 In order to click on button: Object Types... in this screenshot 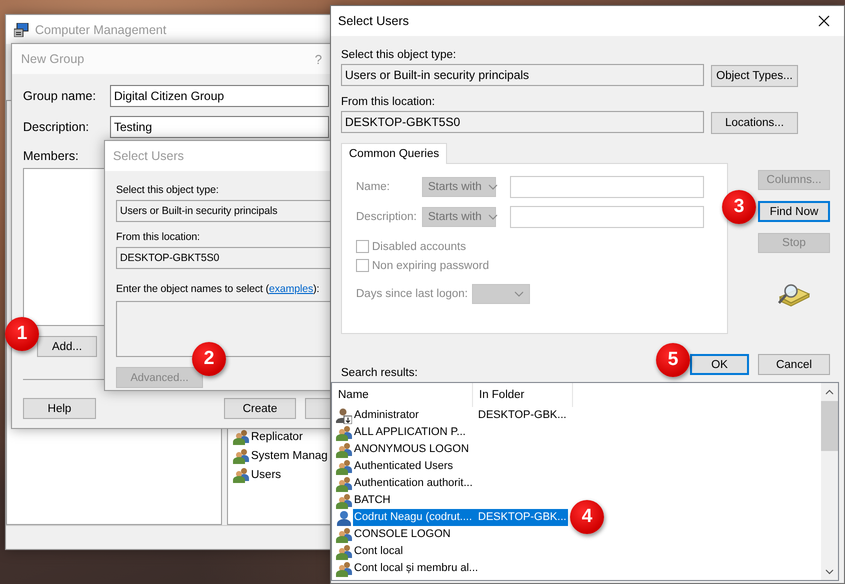, I will do `click(754, 76)`.